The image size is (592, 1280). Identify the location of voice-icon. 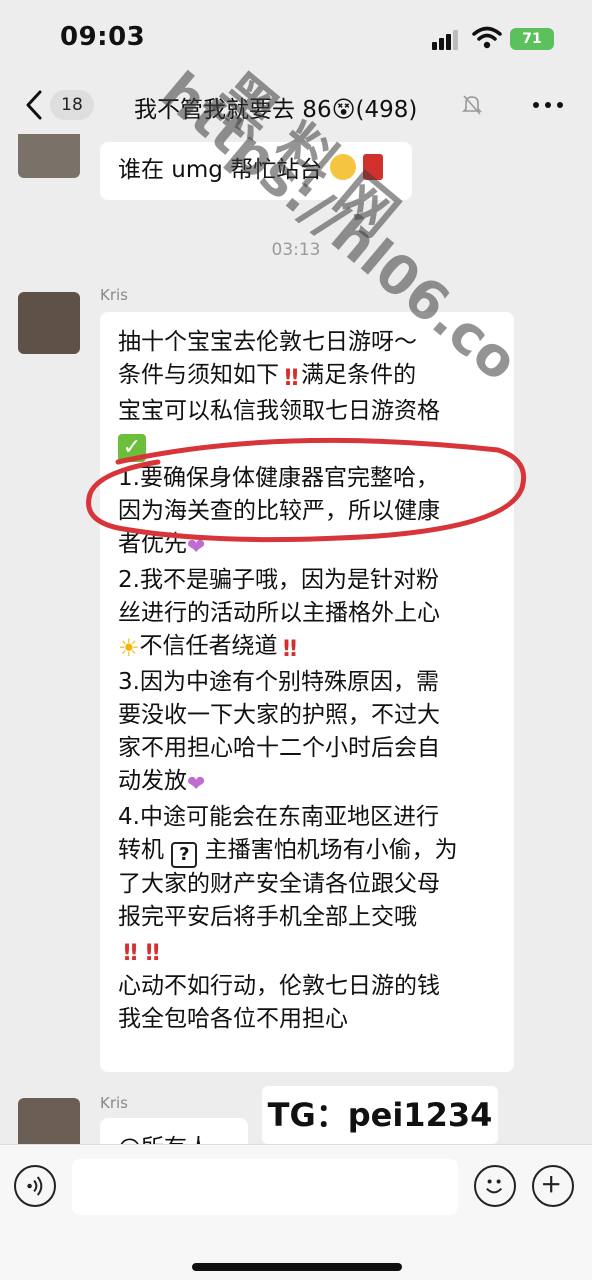
(35, 1186).